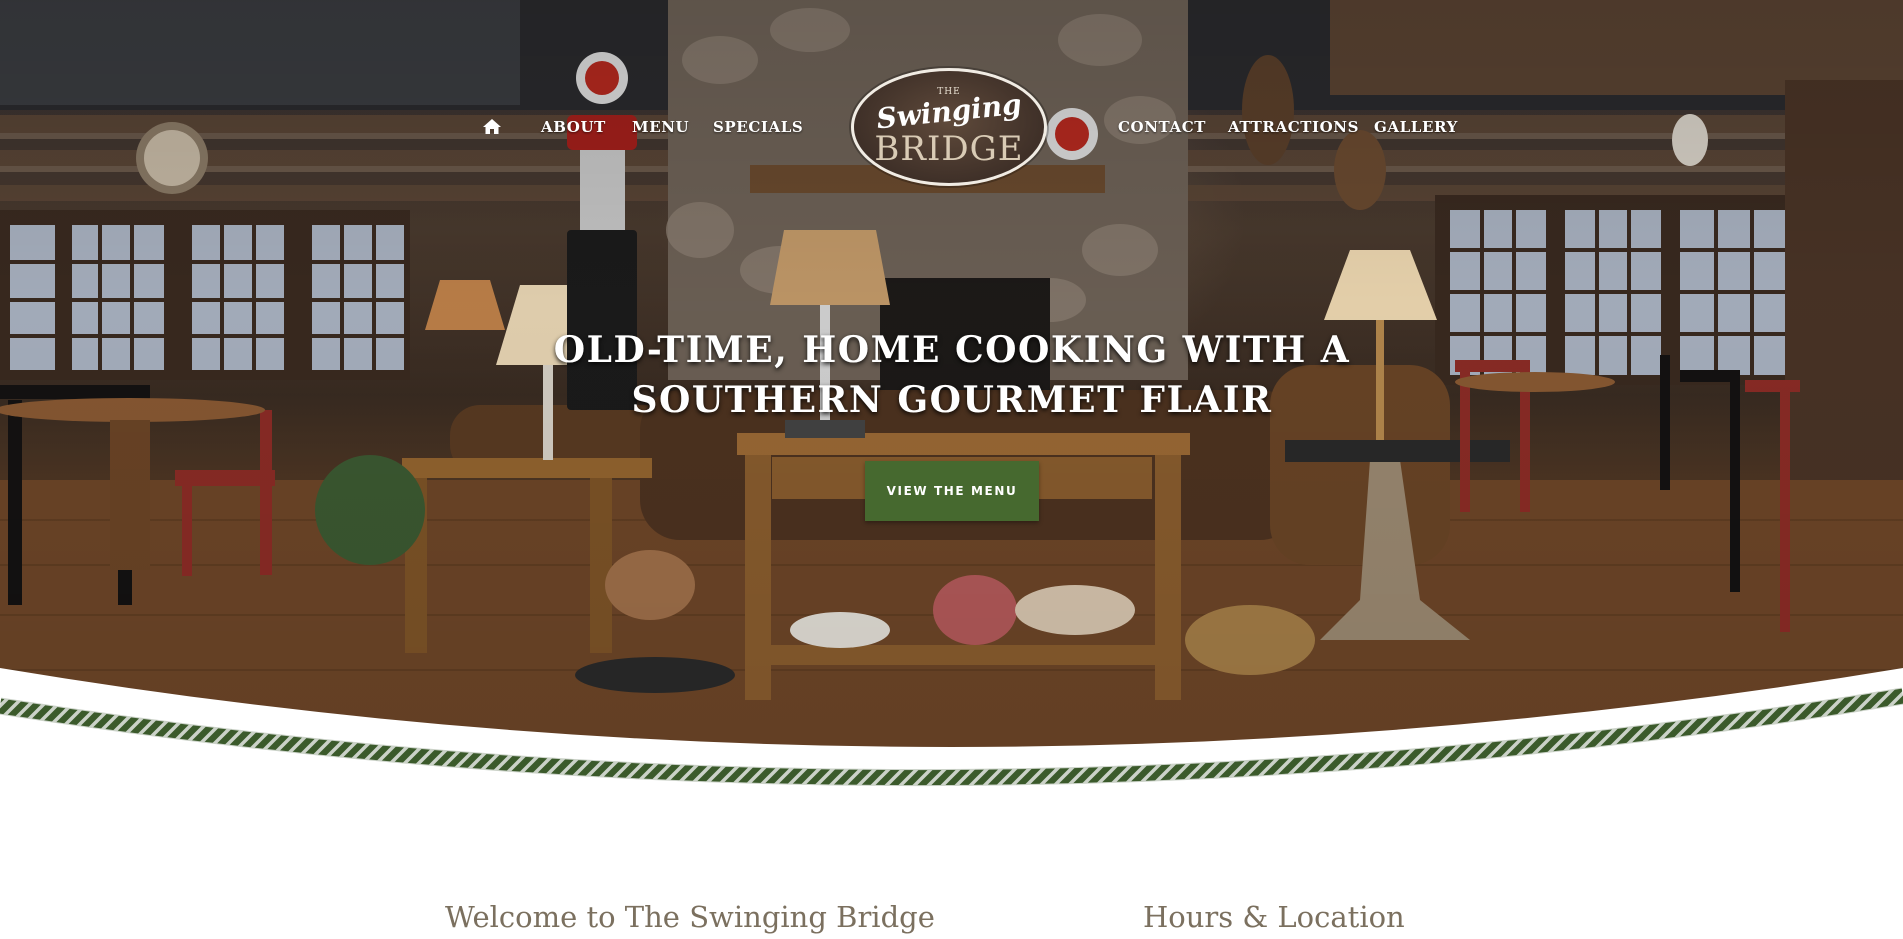 This screenshot has height=939, width=1903. What do you see at coordinates (949, 149) in the screenshot?
I see `logo-bridge: BRIDGE` at bounding box center [949, 149].